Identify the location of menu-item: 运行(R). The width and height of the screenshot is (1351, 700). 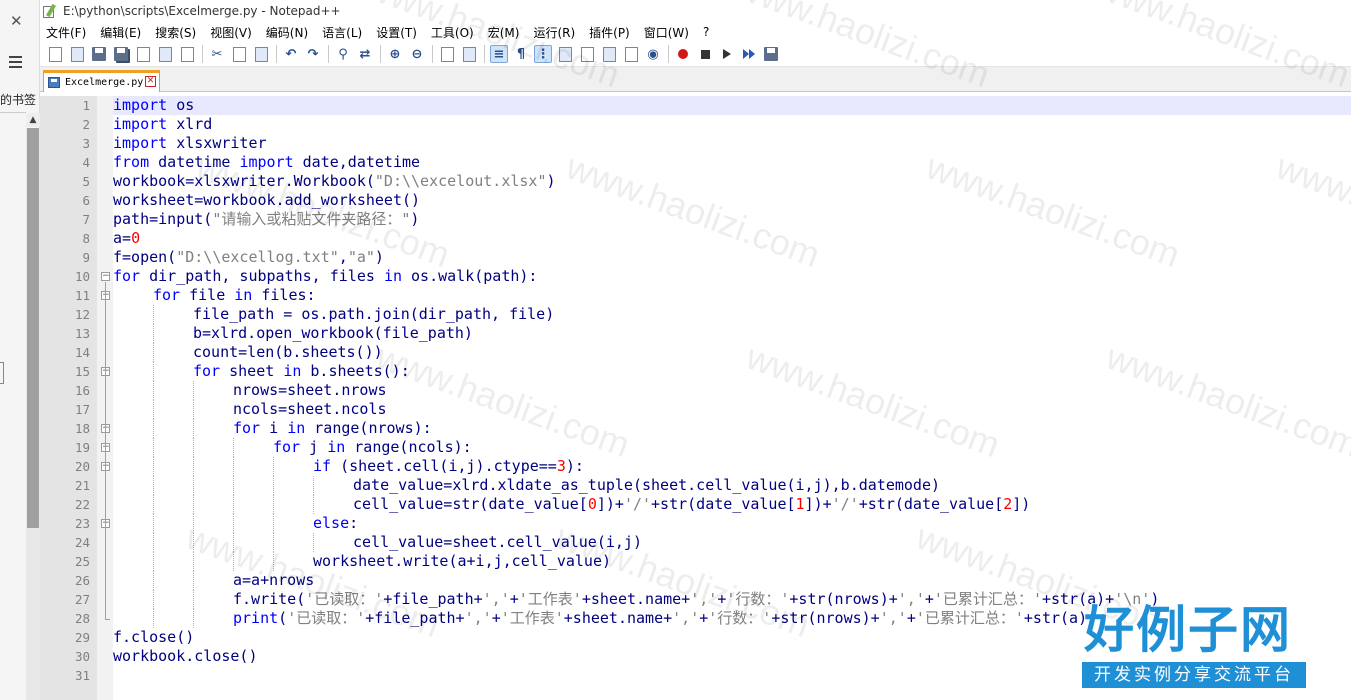
(554, 32).